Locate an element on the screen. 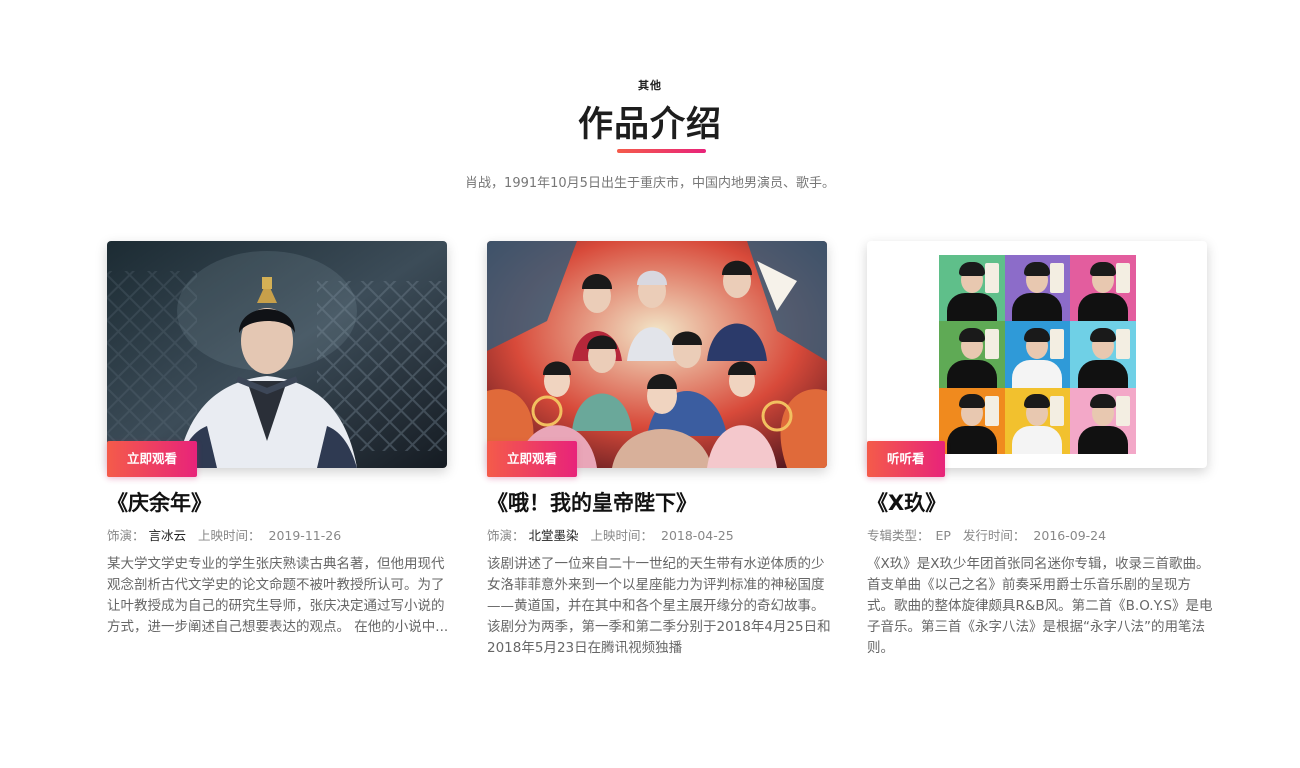 The image size is (1300, 768). release-date-value: 2016-09-24 is located at coordinates (1070, 535).